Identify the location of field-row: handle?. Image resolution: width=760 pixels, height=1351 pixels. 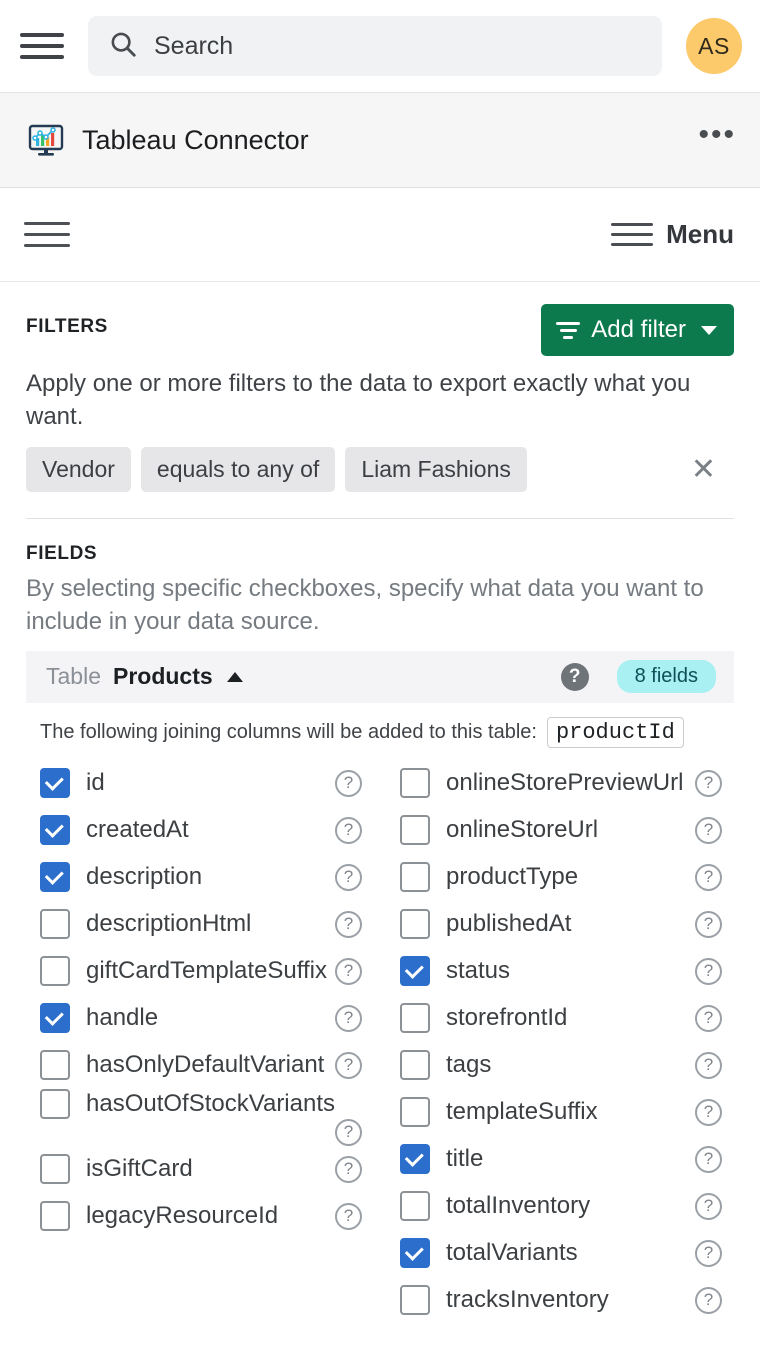
(203, 1018).